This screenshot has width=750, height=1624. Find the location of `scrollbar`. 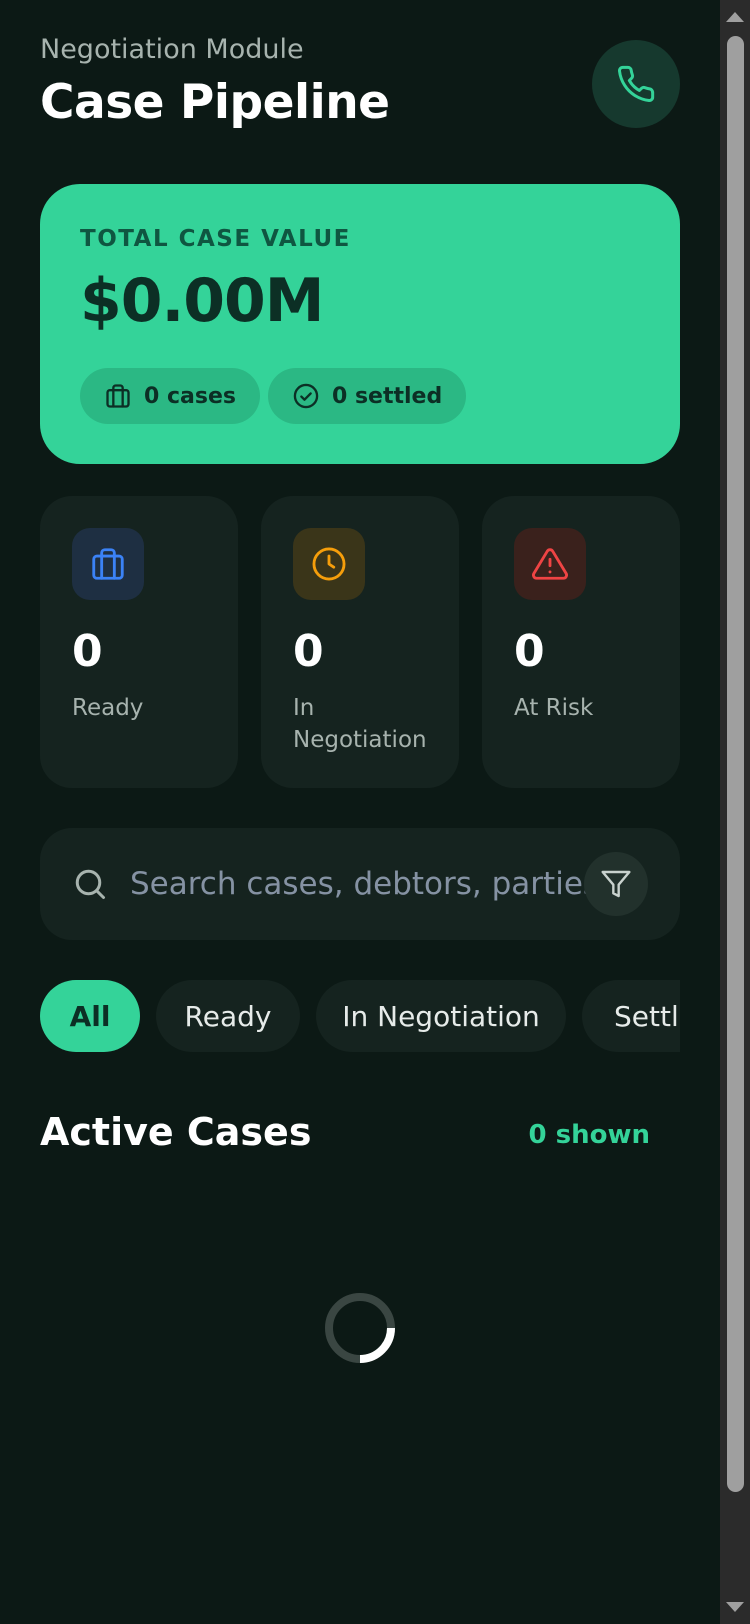

scrollbar is located at coordinates (735, 812).